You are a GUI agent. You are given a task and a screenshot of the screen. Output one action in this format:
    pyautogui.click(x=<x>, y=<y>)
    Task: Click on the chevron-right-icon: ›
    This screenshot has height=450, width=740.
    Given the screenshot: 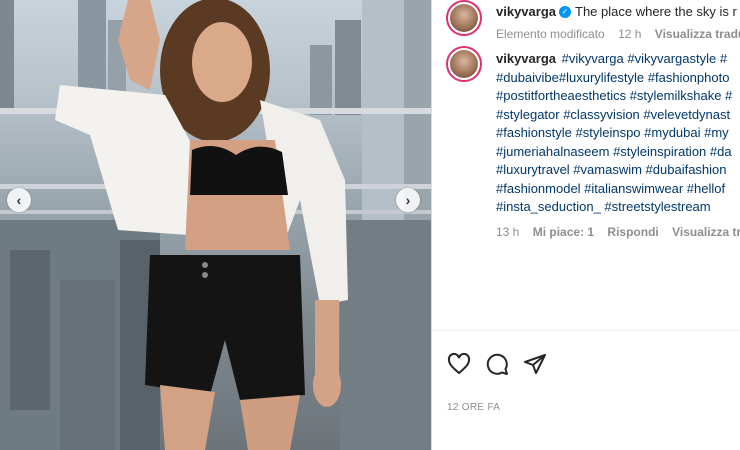 What is the action you would take?
    pyautogui.click(x=408, y=200)
    